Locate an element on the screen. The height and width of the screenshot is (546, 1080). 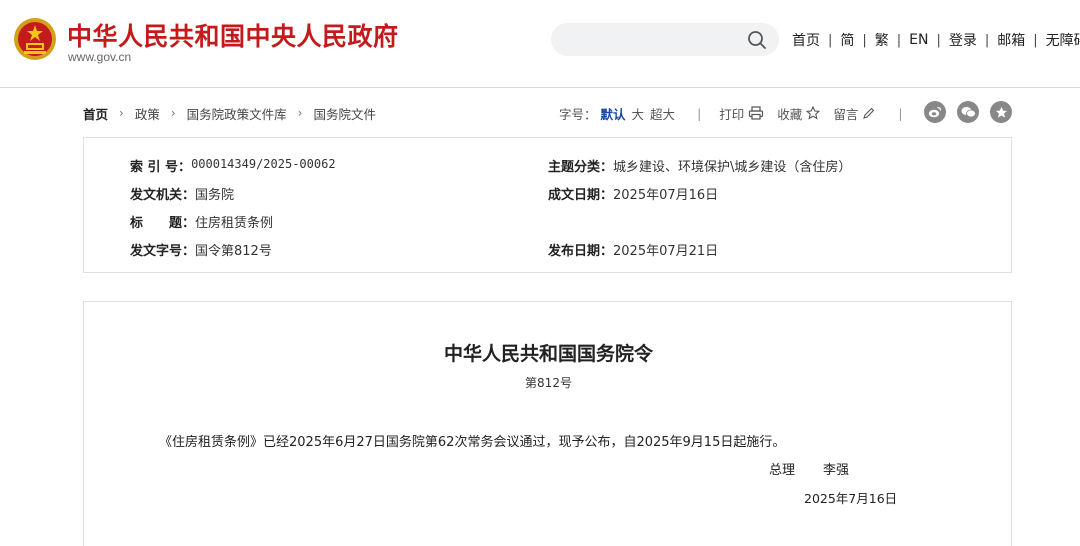
print-button: 打印 is located at coordinates (741, 113).